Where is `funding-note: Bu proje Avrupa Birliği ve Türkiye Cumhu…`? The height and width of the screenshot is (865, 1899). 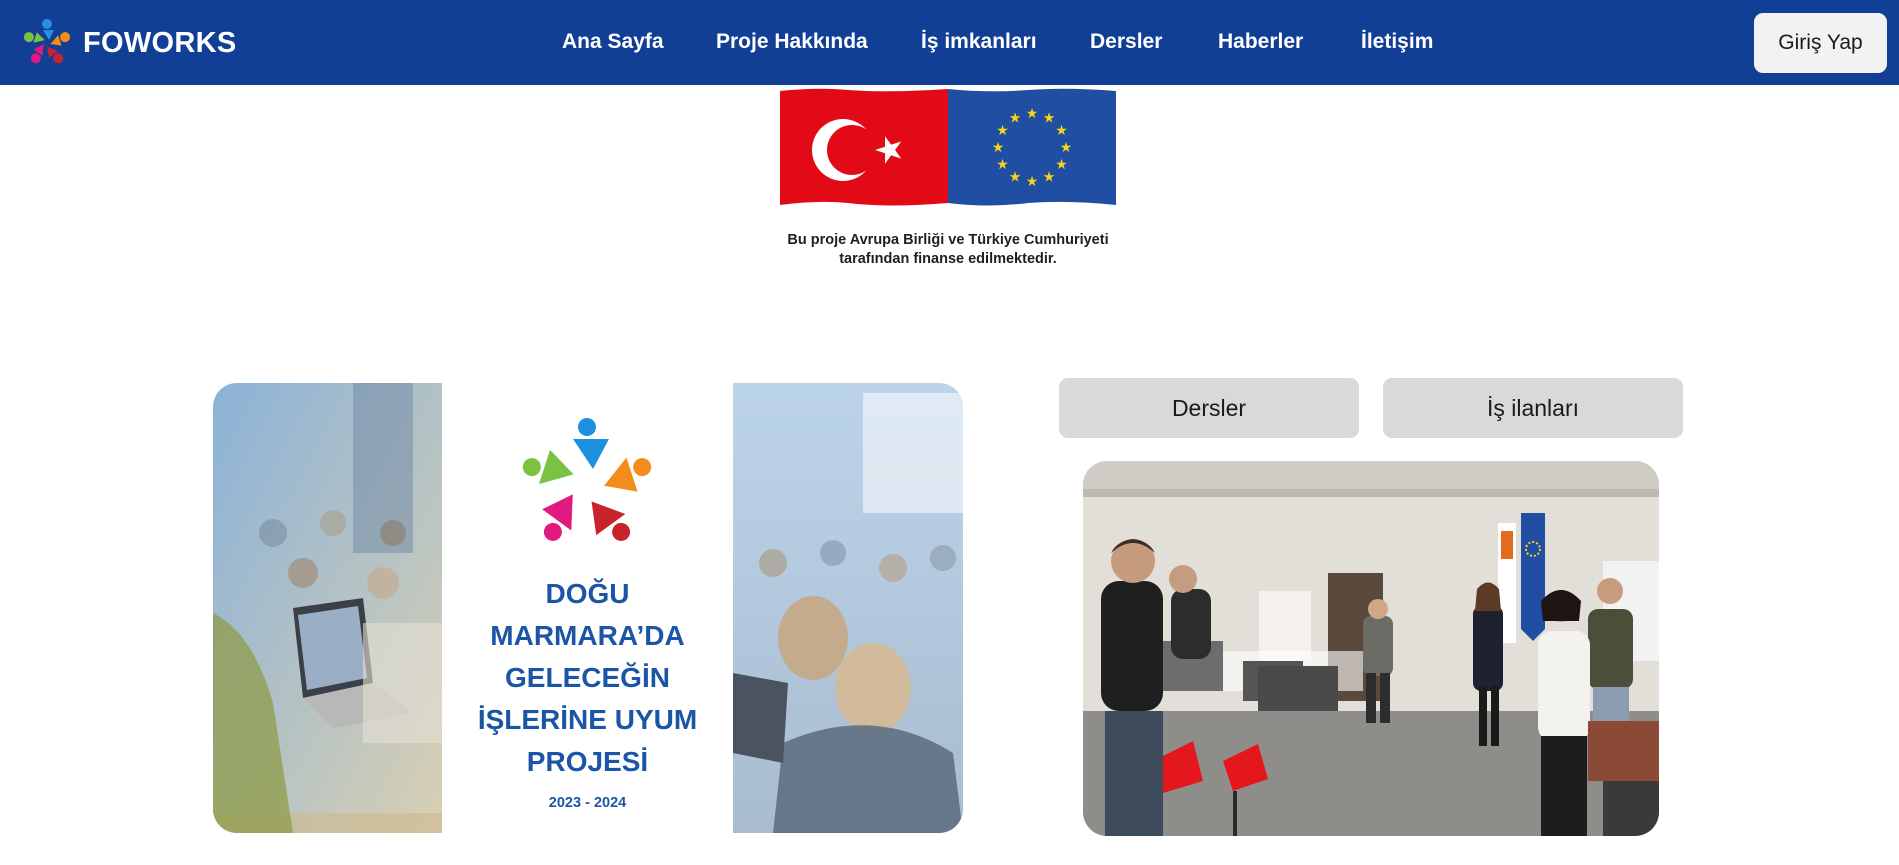 funding-note: Bu proje Avrupa Birliği ve Türkiye Cumhu… is located at coordinates (948, 250).